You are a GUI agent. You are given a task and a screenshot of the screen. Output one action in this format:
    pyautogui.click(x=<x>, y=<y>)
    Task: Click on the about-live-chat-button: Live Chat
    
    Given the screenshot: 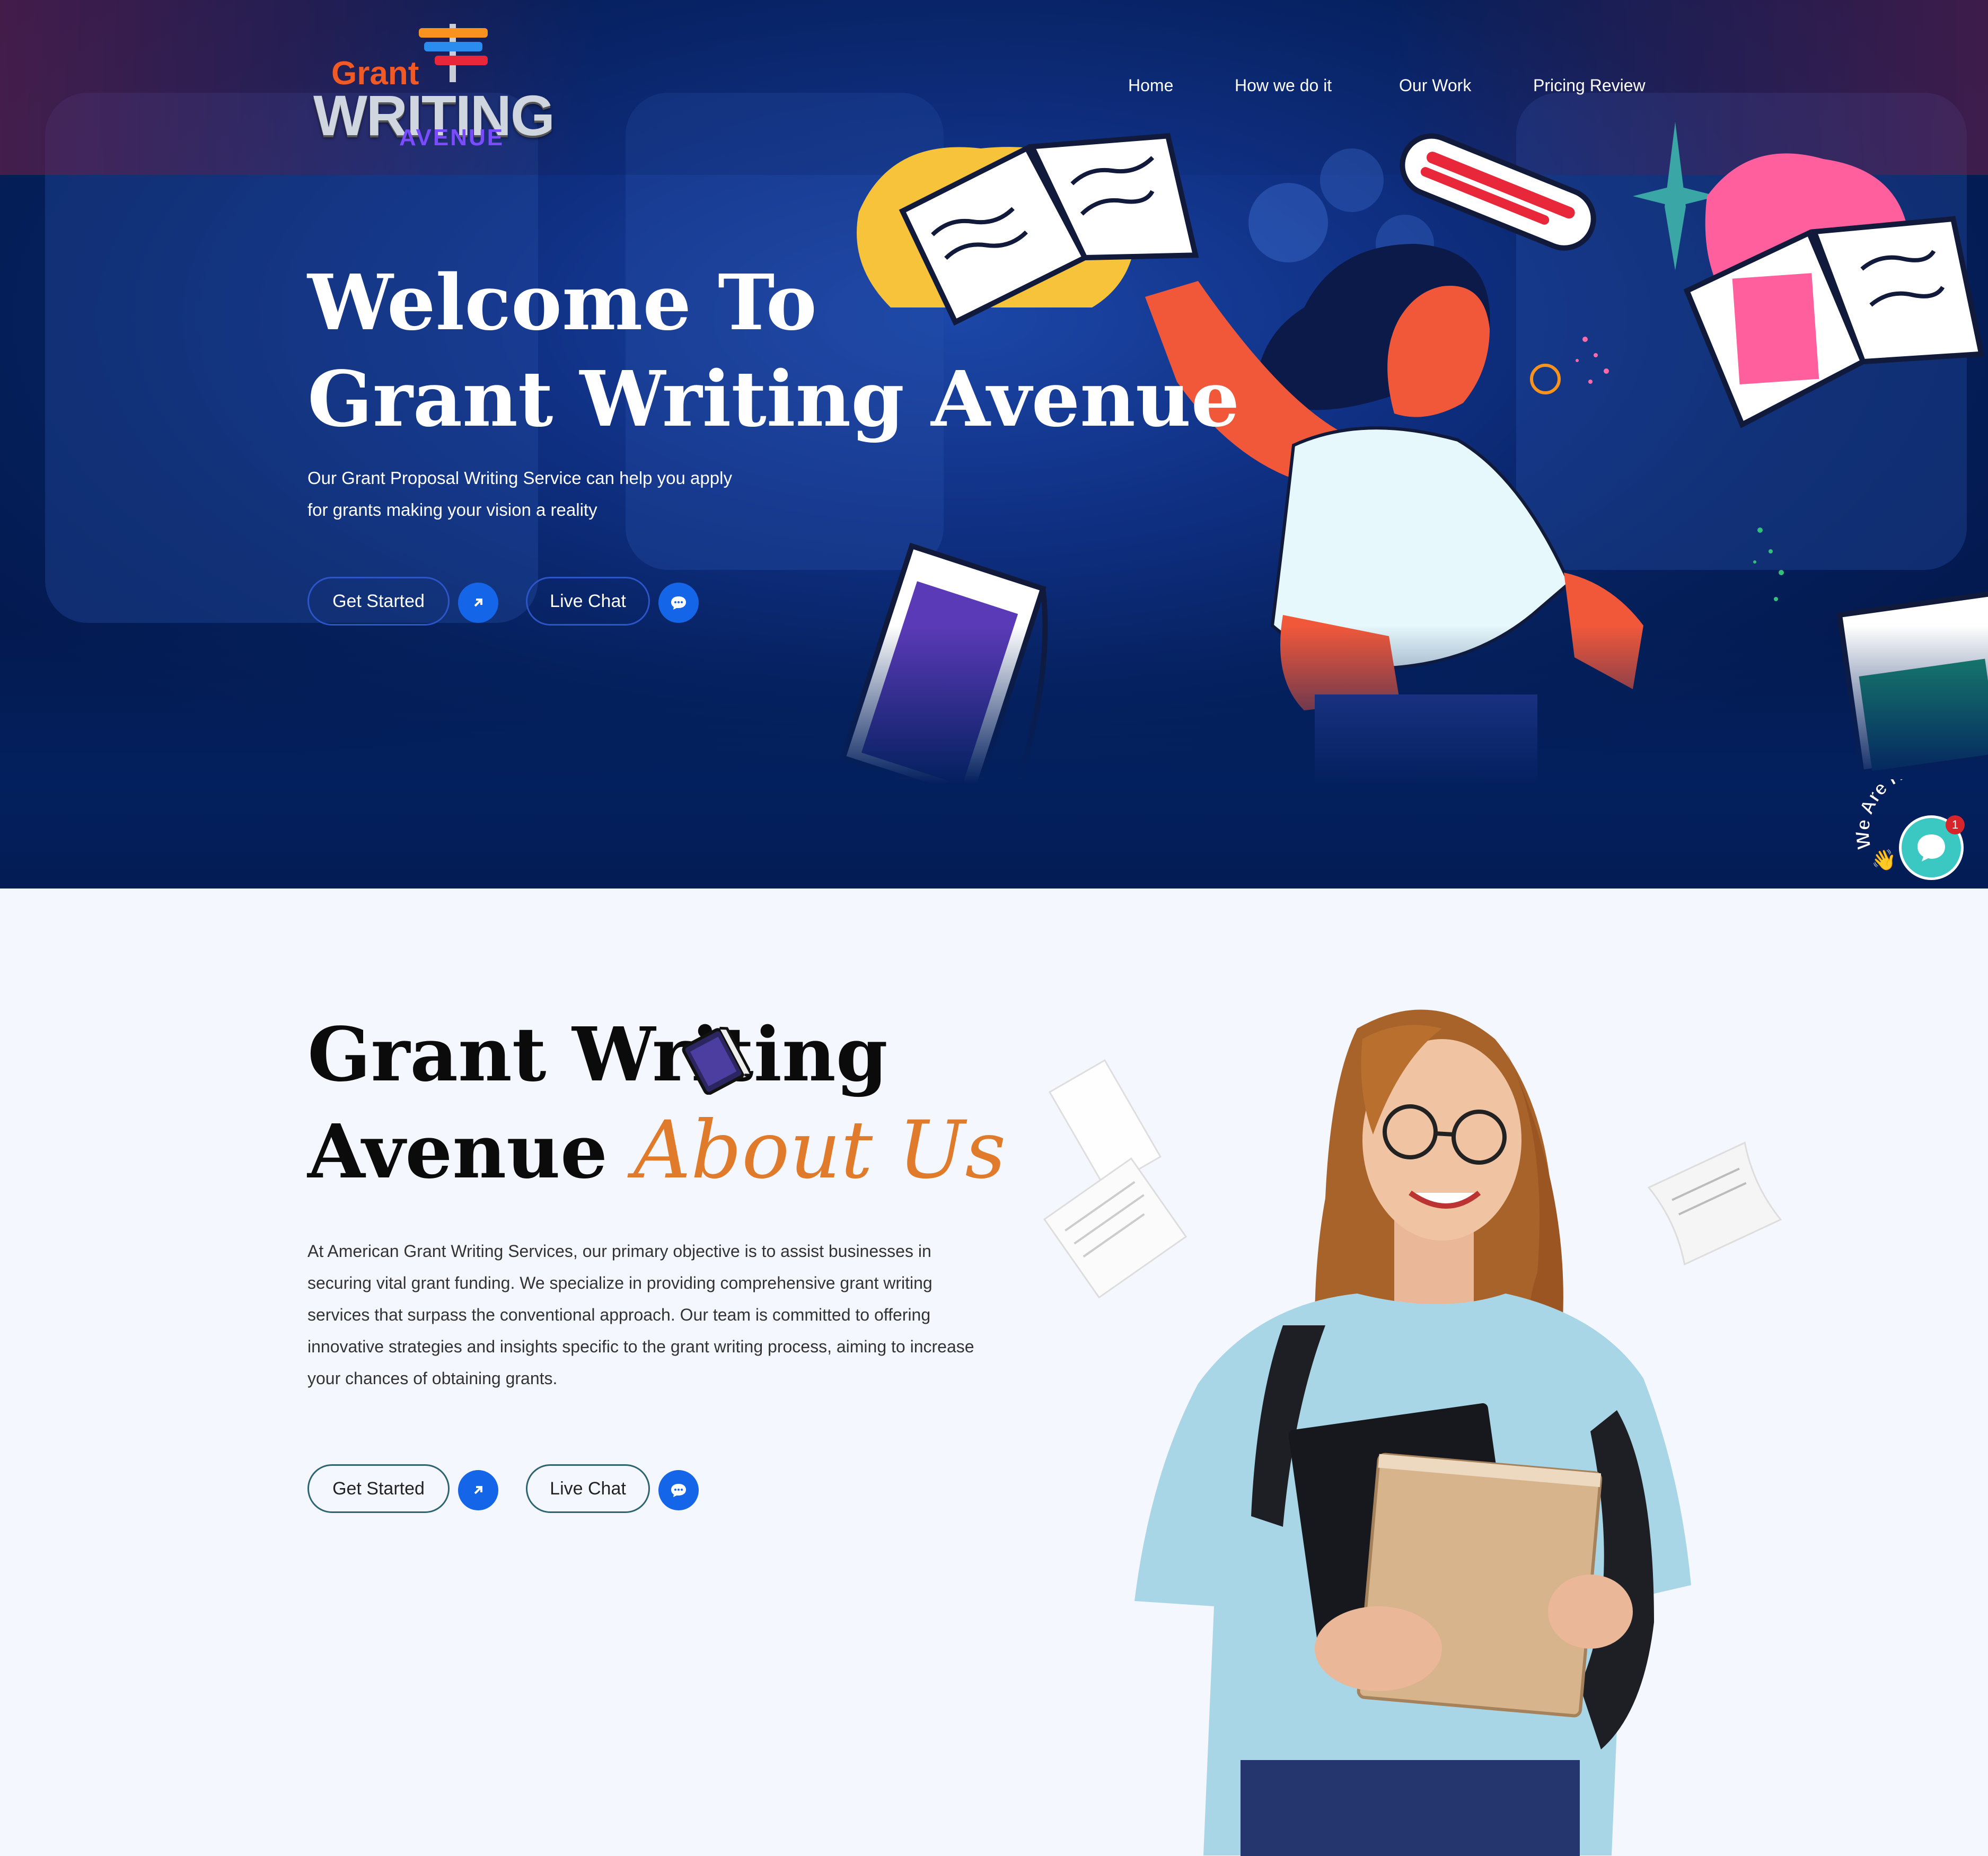 What is the action you would take?
    pyautogui.click(x=588, y=1488)
    